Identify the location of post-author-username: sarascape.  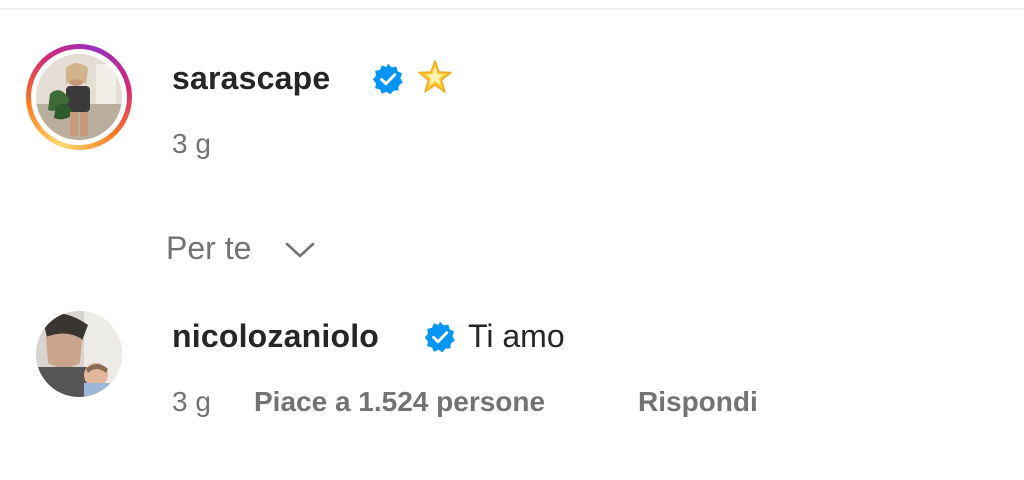
(251, 78).